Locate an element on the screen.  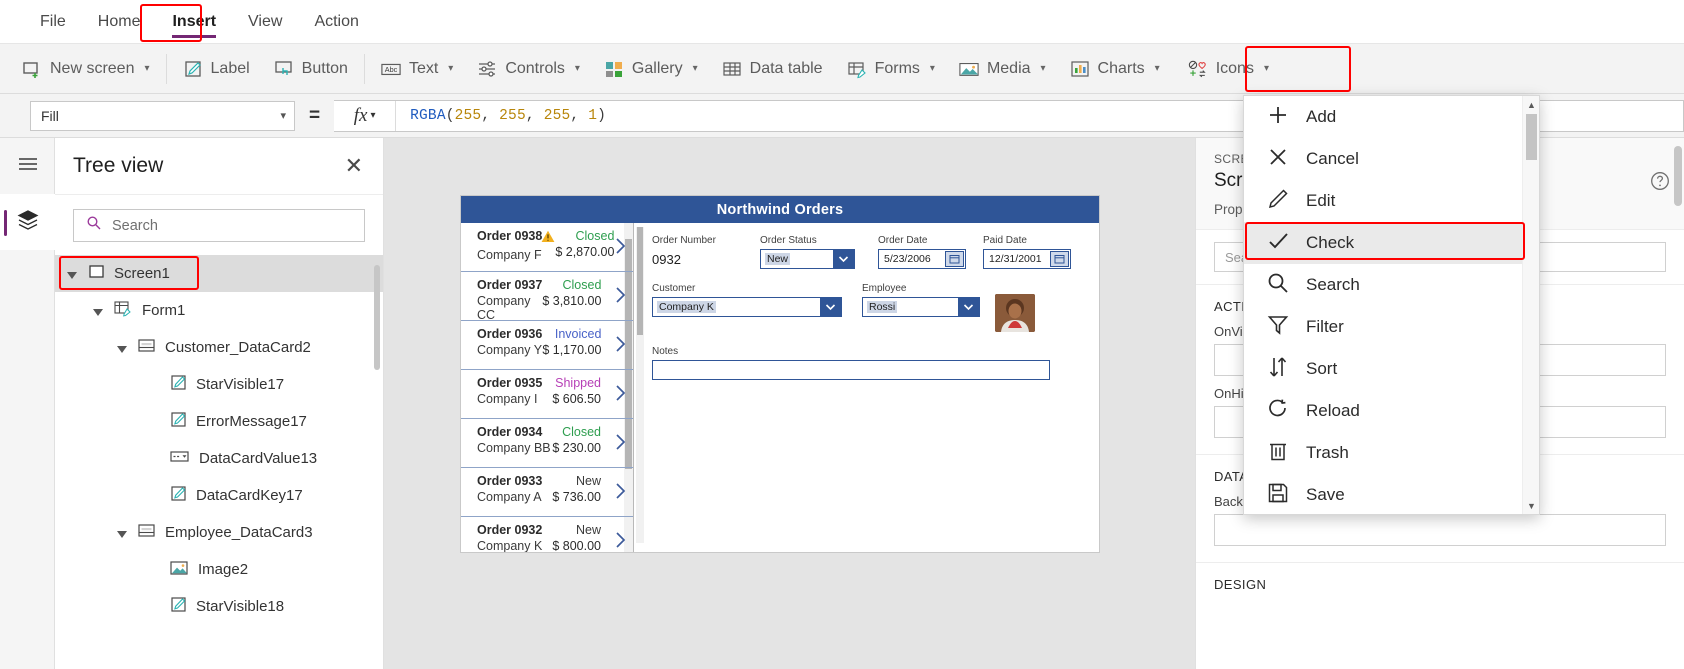
detail-scrollbar is located at coordinates (640, 385).